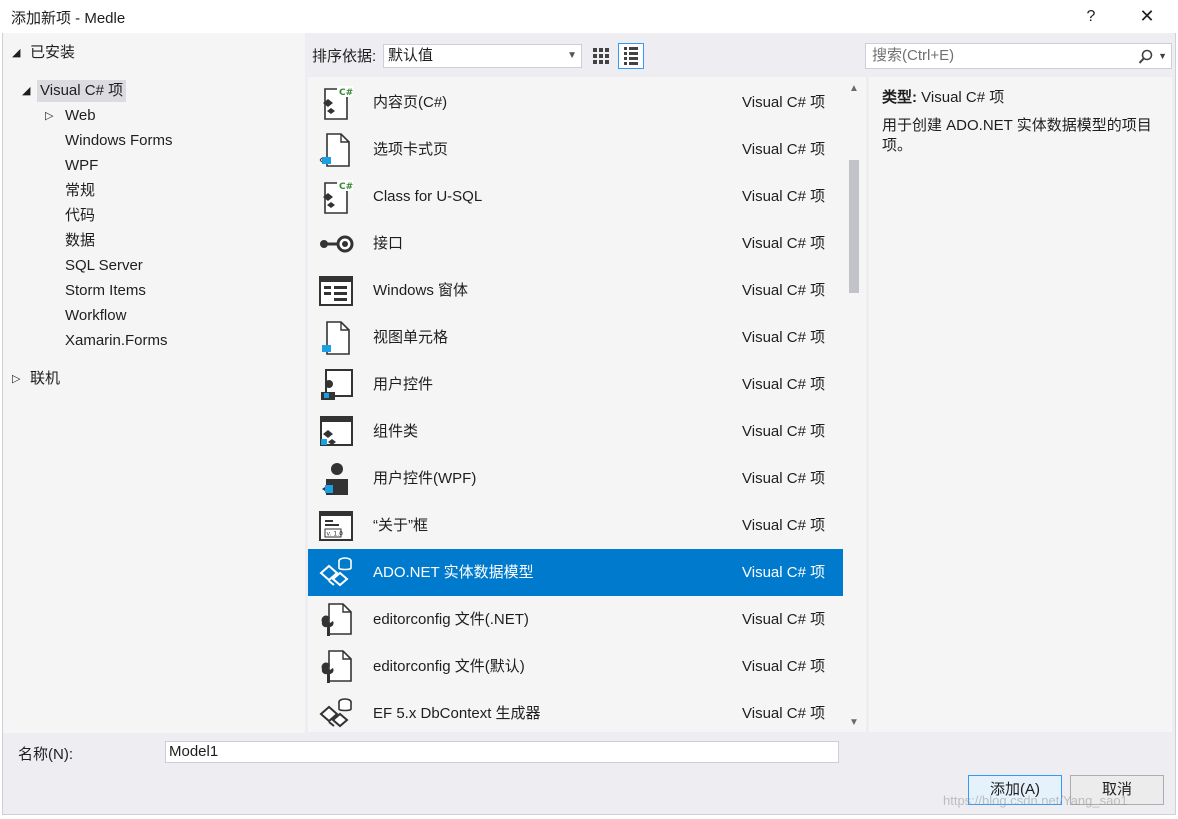  What do you see at coordinates (854, 88) in the screenshot?
I see `scroll-up-icon: ▲` at bounding box center [854, 88].